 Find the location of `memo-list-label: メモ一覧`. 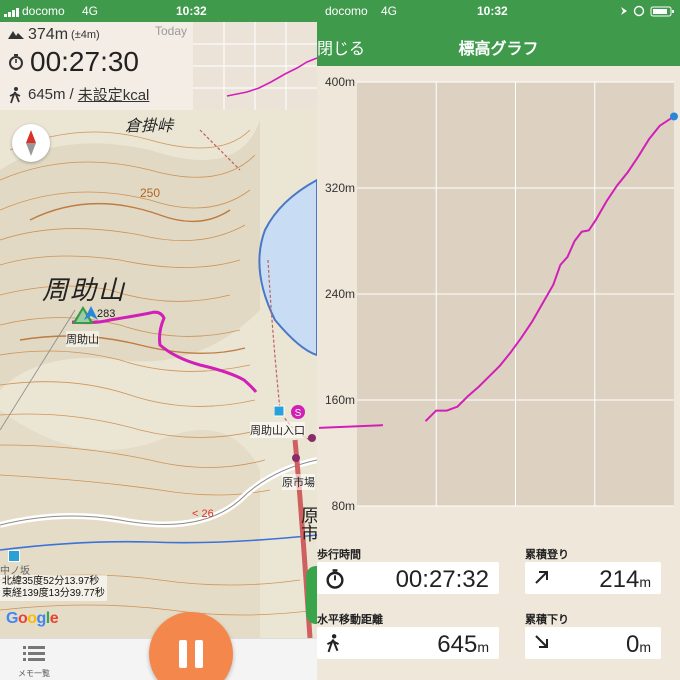

memo-list-label: メモ一覧 is located at coordinates (34, 673).